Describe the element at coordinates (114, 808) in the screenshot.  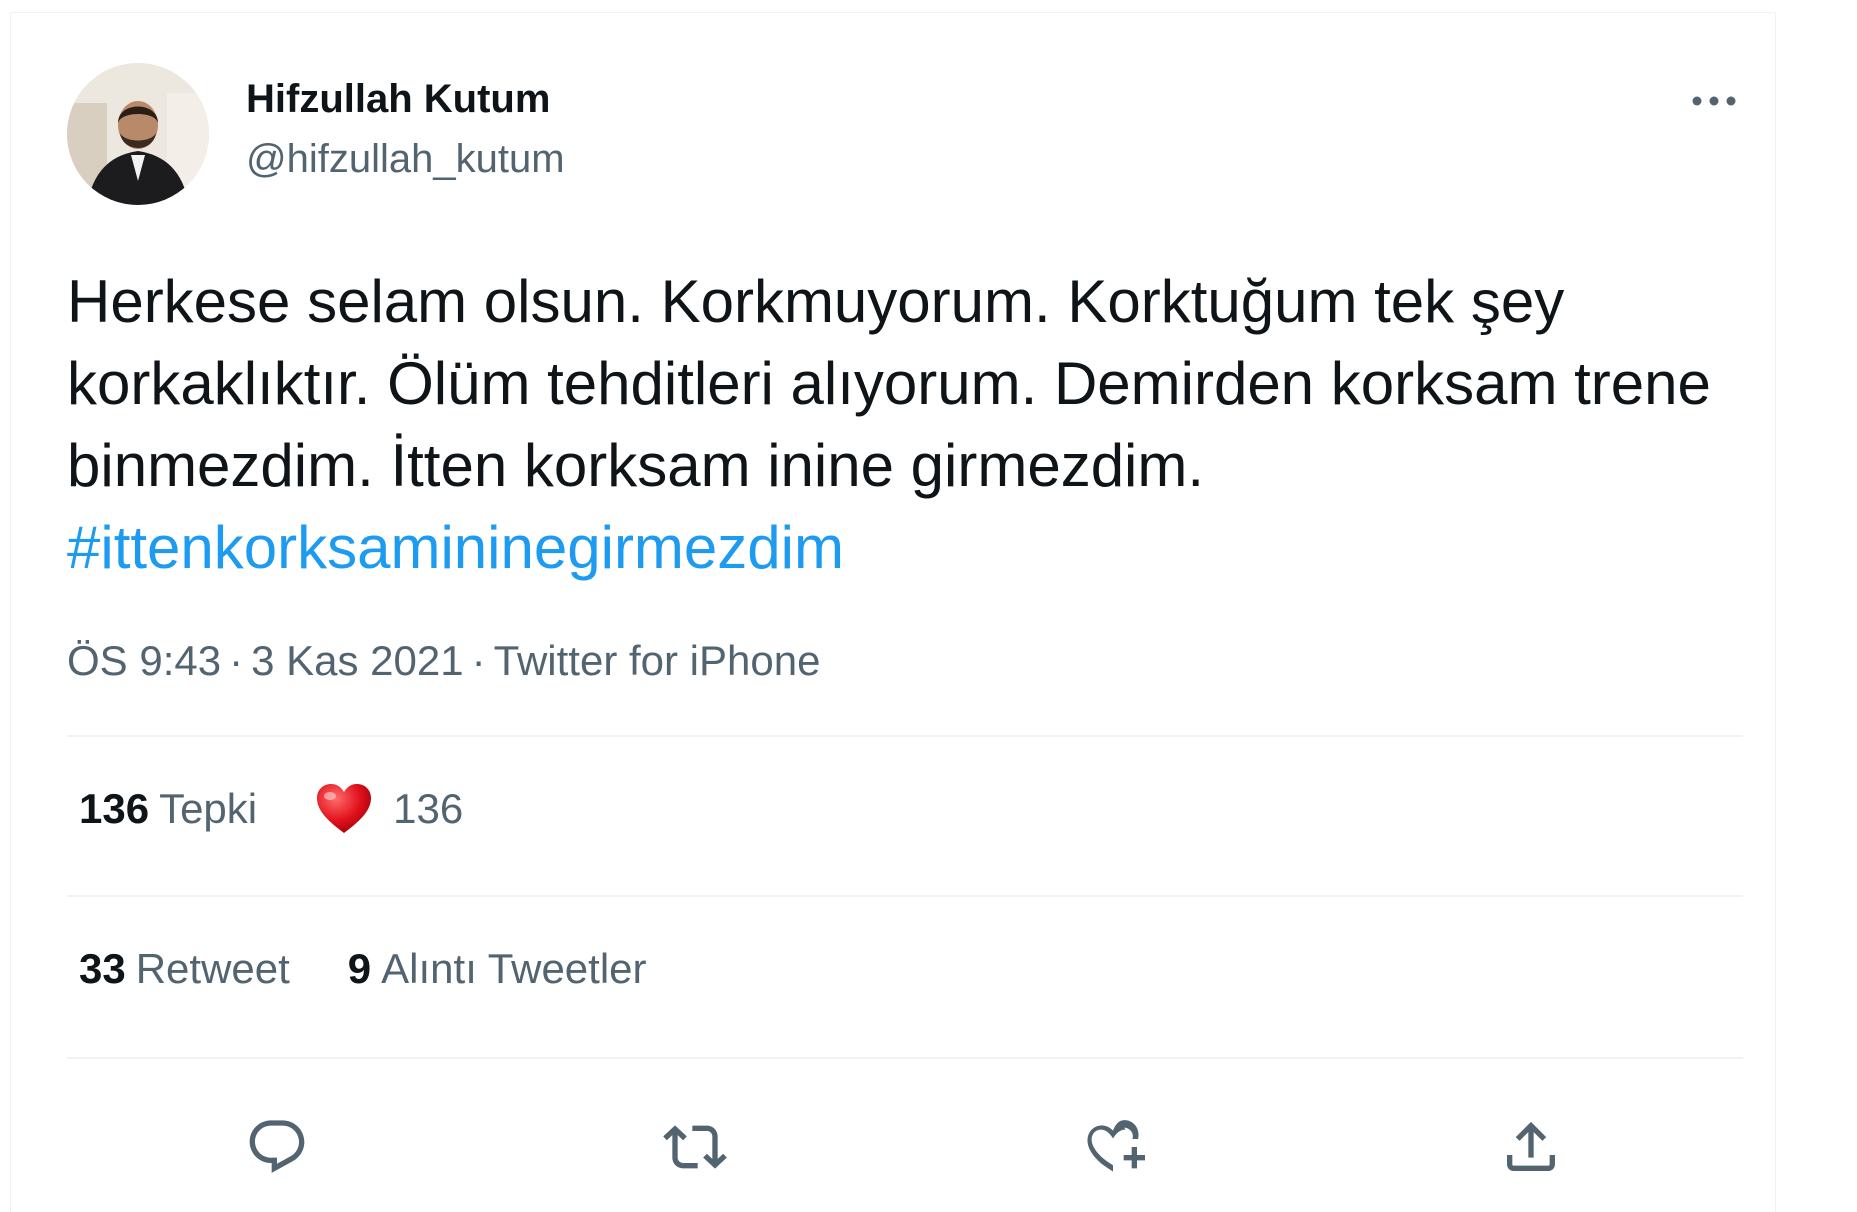
I see `reactions-count: 136` at that location.